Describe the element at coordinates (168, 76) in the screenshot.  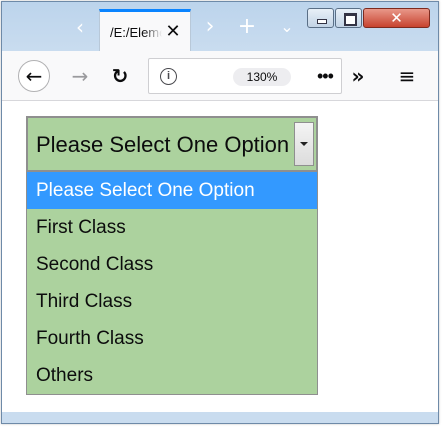
I see `info-icon: i` at that location.